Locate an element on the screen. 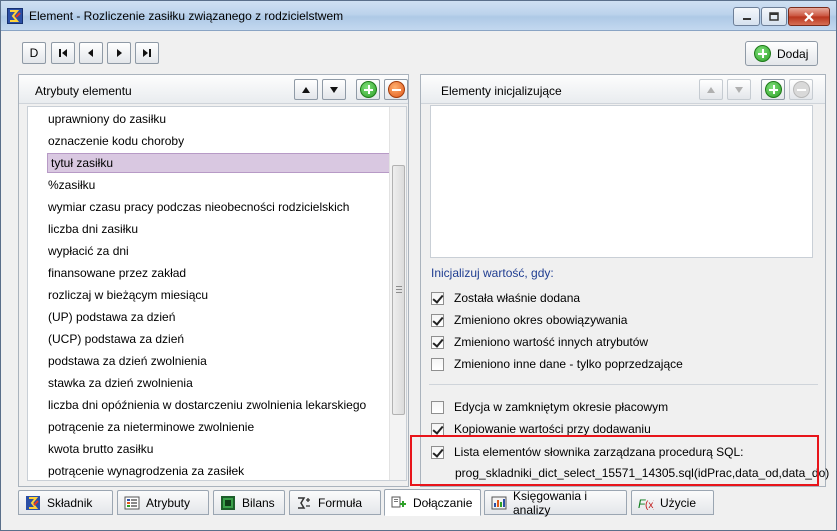  remove-init-element-button is located at coordinates (801, 89).